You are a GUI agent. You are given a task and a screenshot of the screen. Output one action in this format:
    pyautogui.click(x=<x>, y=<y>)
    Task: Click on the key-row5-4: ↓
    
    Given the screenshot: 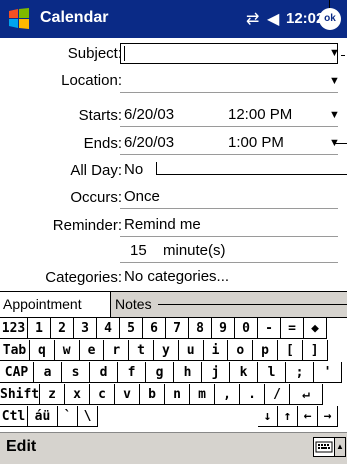 What is the action you would take?
    pyautogui.click(x=268, y=416)
    